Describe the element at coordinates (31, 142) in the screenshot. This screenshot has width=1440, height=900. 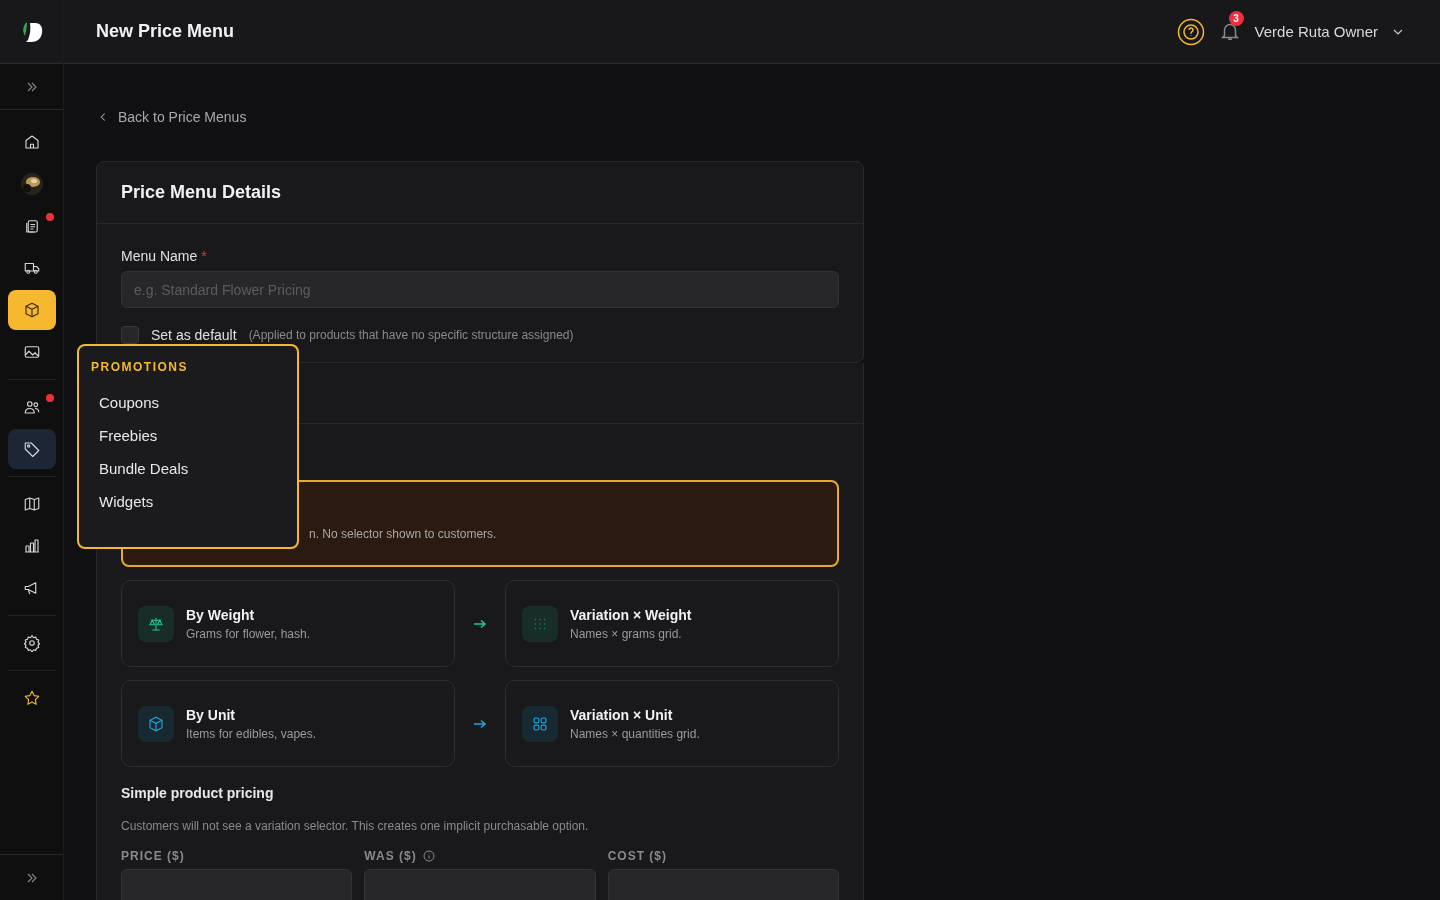
I see `home-icon` at that location.